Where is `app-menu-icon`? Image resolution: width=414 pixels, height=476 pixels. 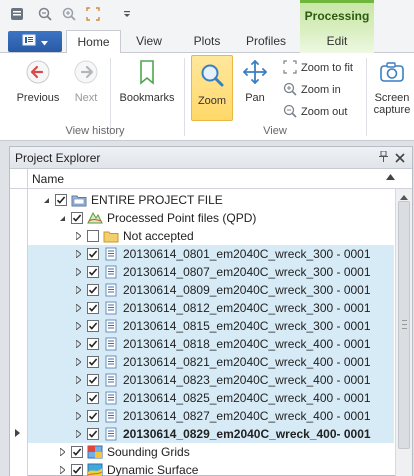 app-menu-icon is located at coordinates (17, 14).